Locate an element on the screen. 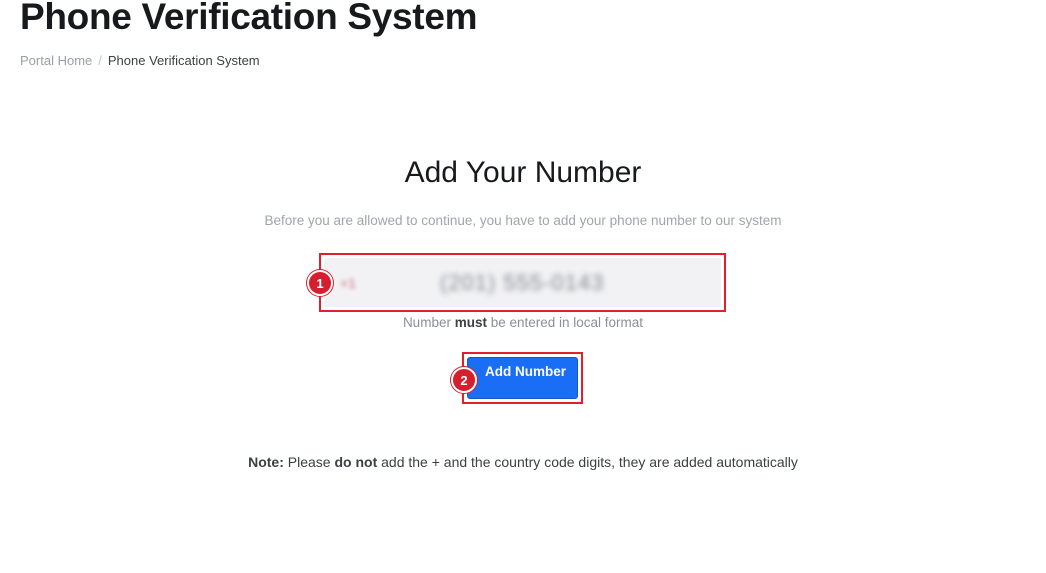  phone-number-value: (201) 555-0143 is located at coordinates (522, 282).